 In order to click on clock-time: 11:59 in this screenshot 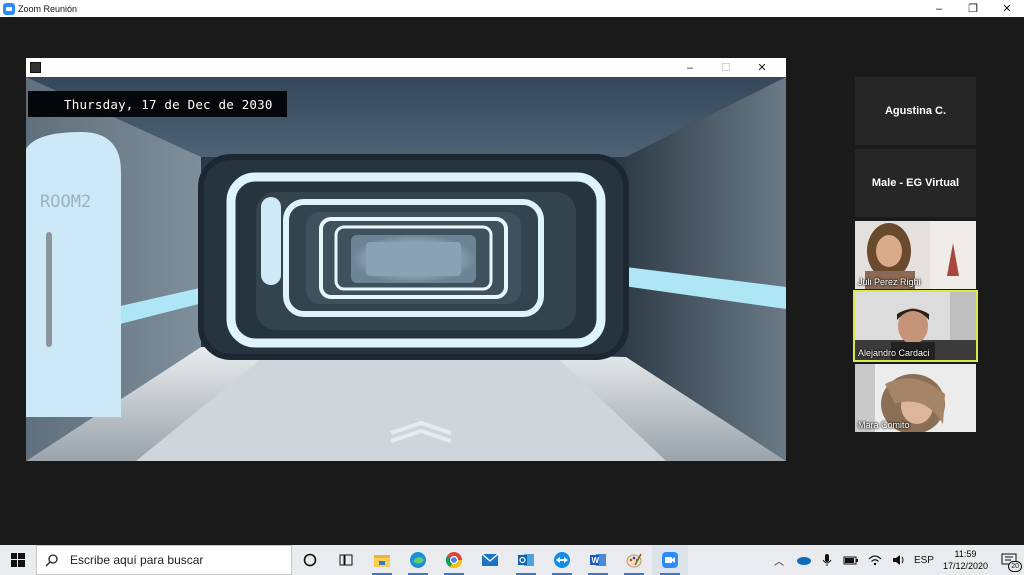, I will do `click(965, 554)`.